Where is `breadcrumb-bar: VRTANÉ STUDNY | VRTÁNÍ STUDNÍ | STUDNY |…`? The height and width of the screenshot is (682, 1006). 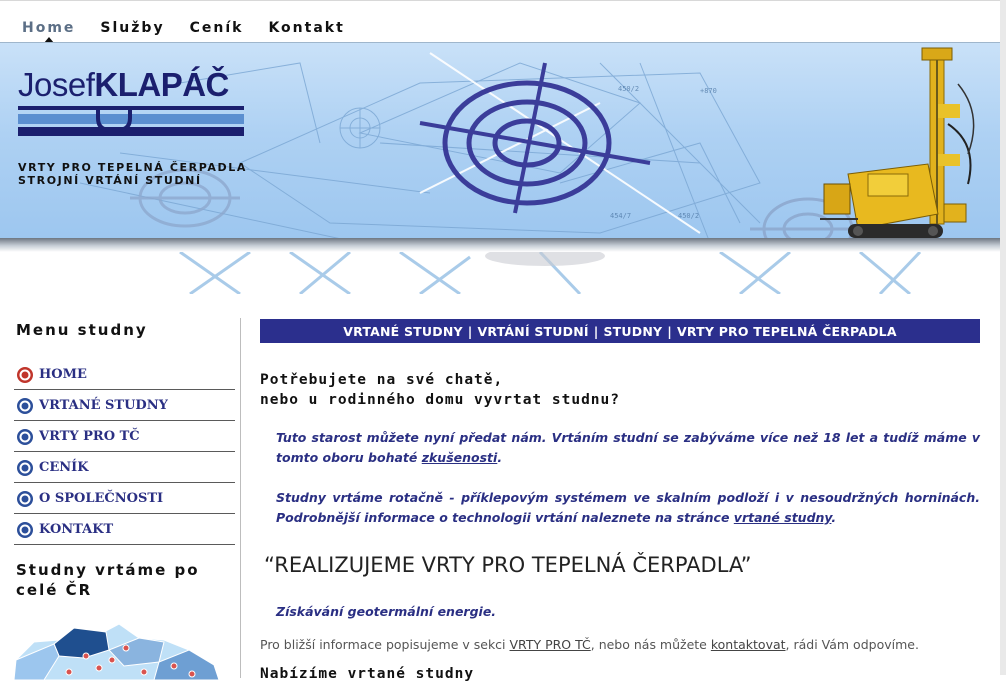
breadcrumb-bar: VRTANÉ STUDNY | VRTÁNÍ STUDNÍ | STUDNY |… is located at coordinates (620, 331).